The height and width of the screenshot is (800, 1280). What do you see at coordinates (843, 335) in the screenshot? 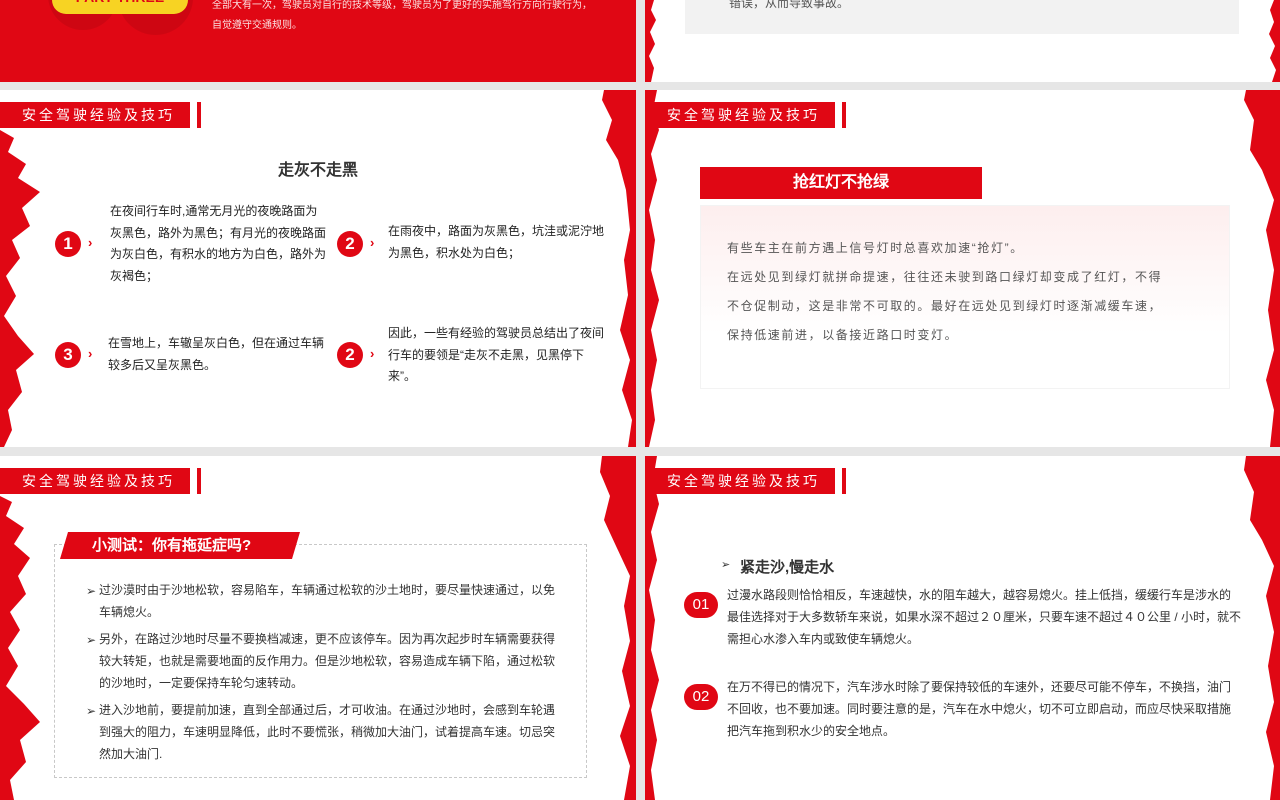
I see `body-line: 保持低速前进，以备接近路口时变灯。` at bounding box center [843, 335].